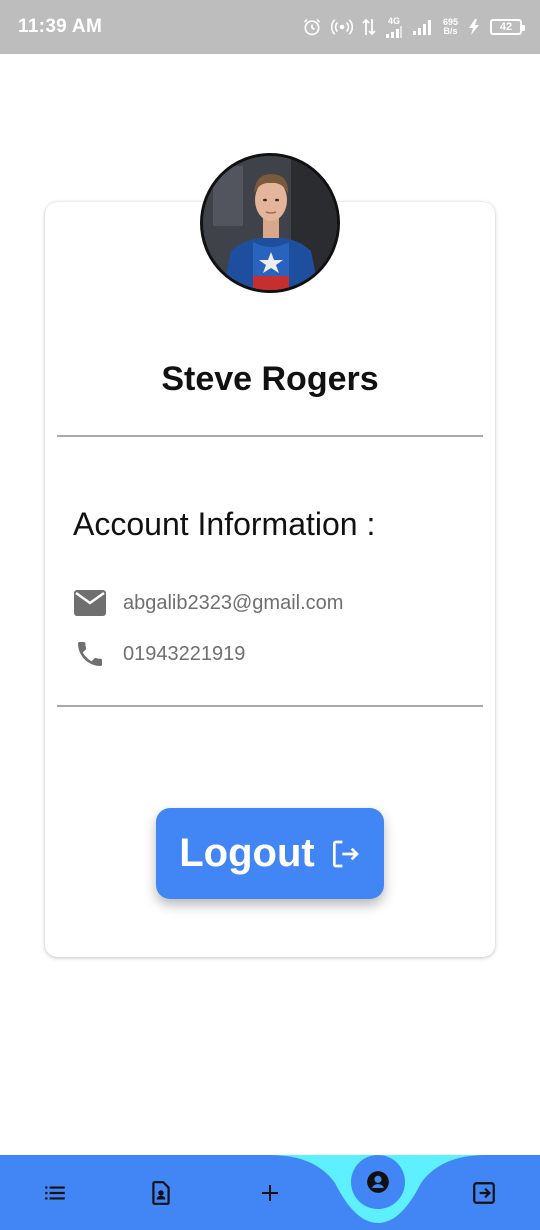 The height and width of the screenshot is (1230, 540). I want to click on divider-bottom, so click(270, 706).